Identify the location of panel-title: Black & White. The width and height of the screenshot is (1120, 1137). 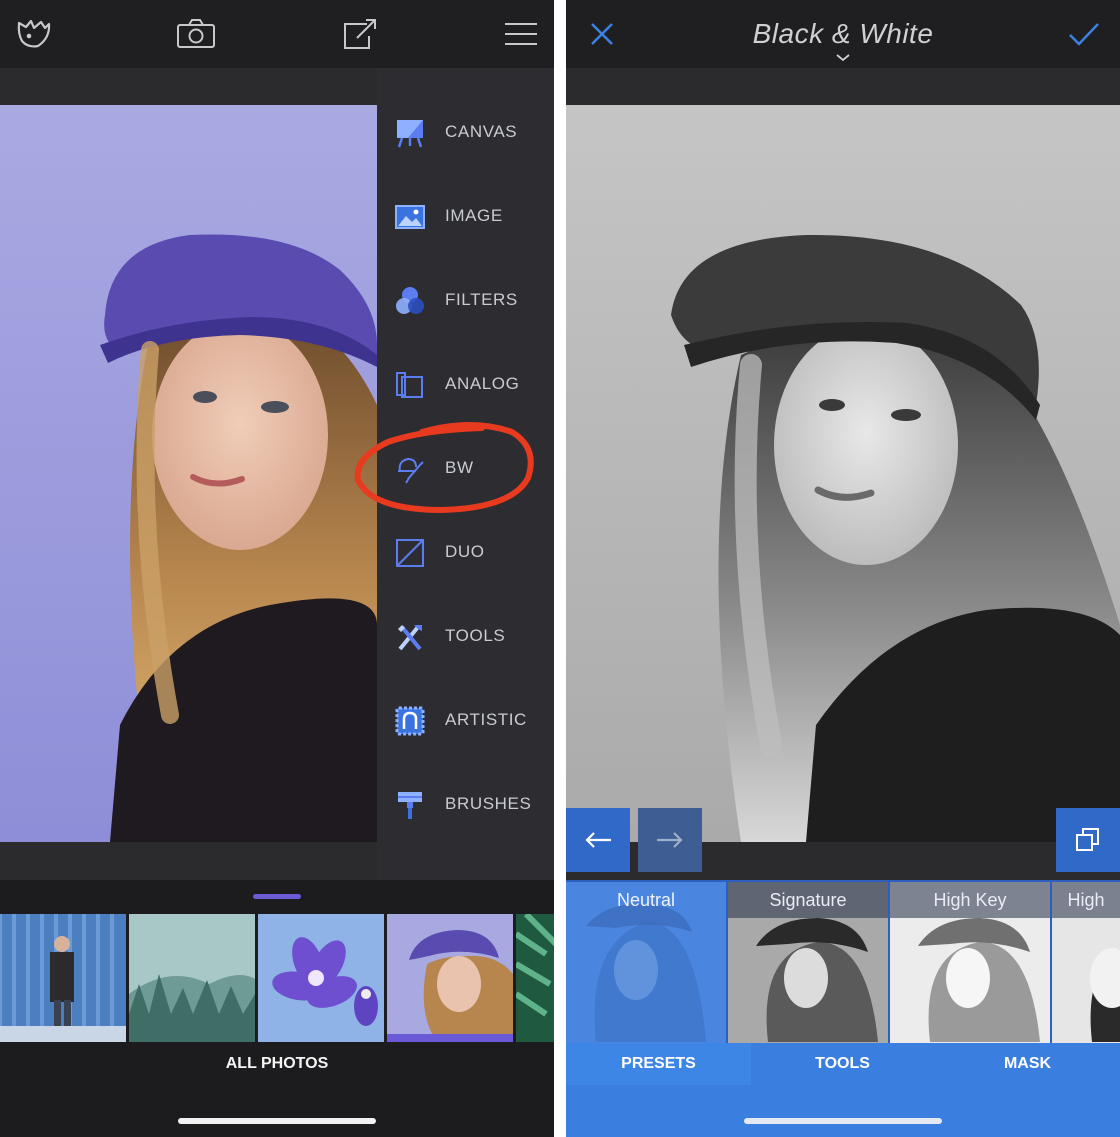
(843, 34).